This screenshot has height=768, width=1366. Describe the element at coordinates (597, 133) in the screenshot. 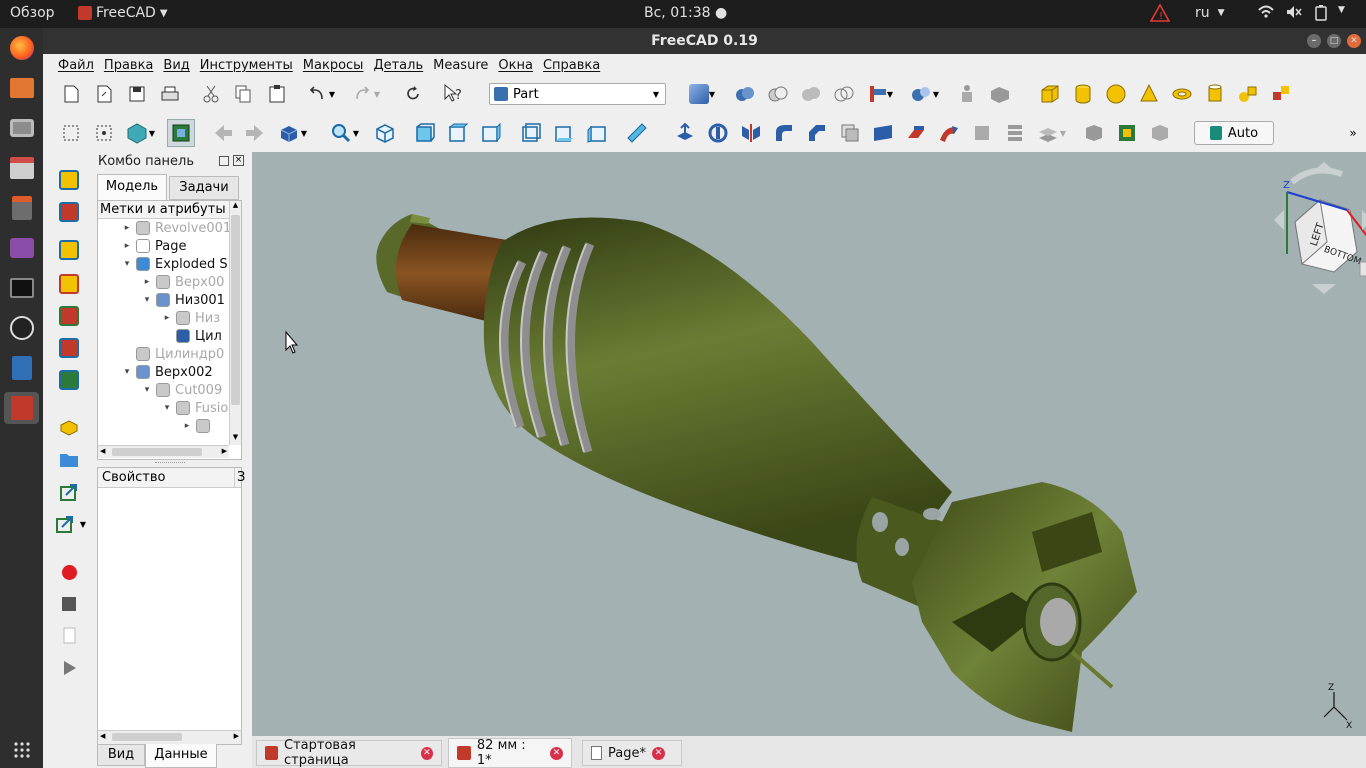

I see `view-left-icon` at that location.